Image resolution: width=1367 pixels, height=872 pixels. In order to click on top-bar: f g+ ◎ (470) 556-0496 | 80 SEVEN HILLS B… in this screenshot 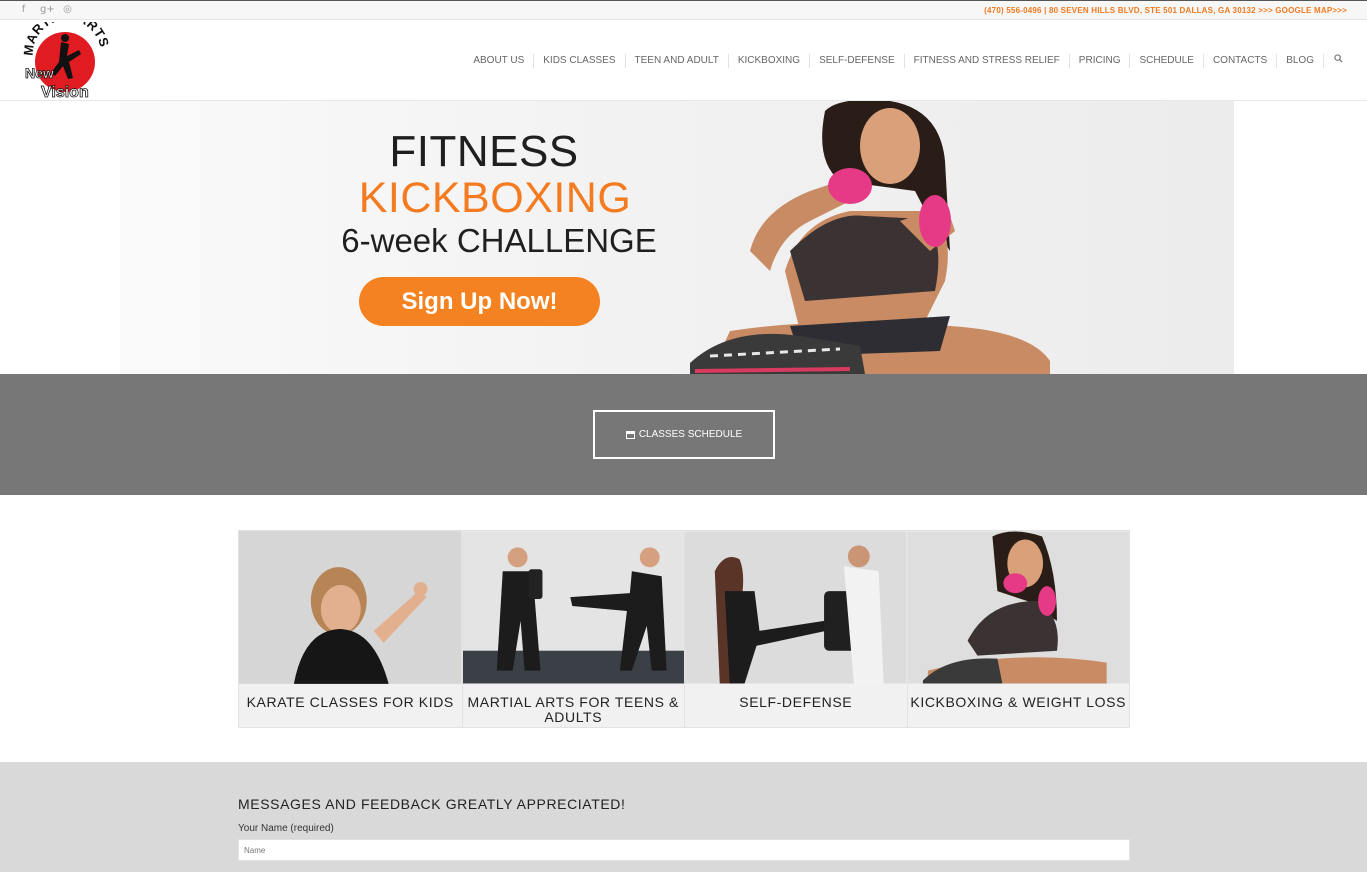, I will do `click(683, 10)`.